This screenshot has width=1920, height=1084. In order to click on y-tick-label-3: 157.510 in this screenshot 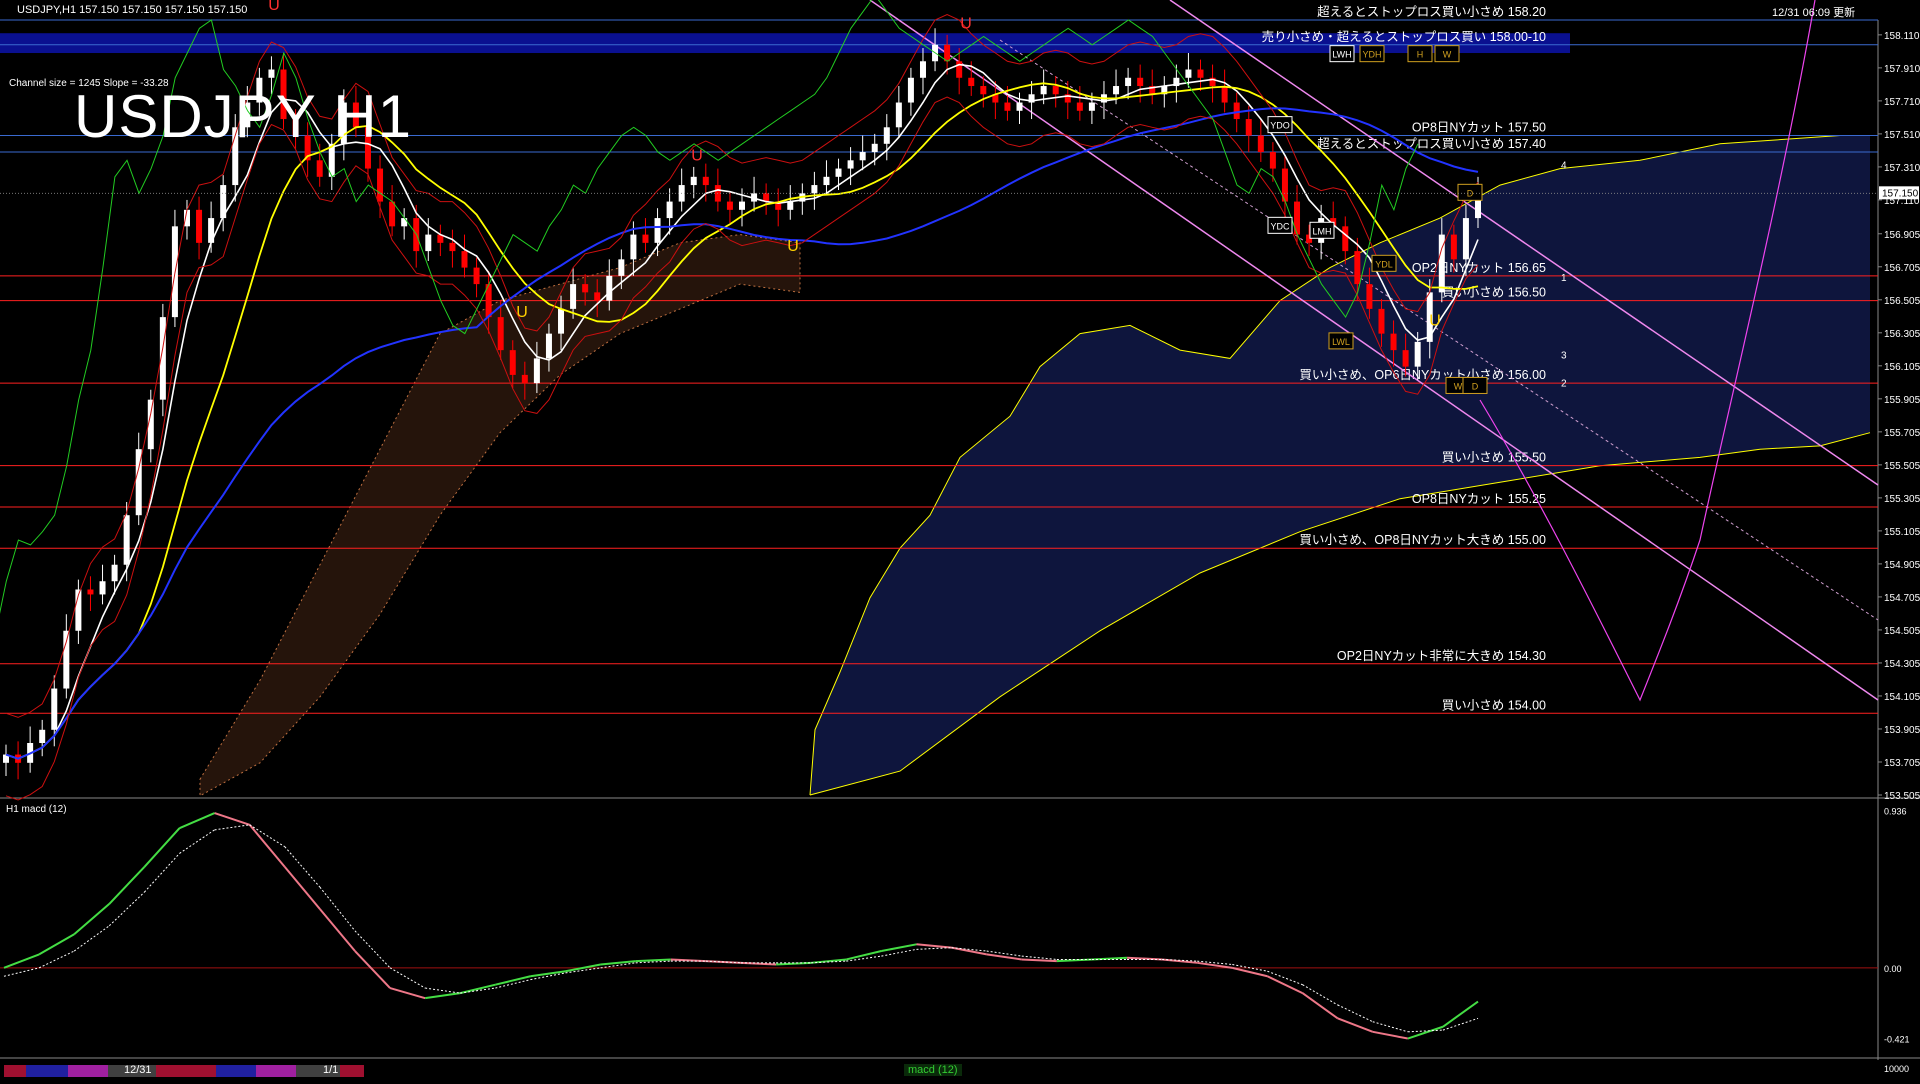, I will do `click(1902, 135)`.